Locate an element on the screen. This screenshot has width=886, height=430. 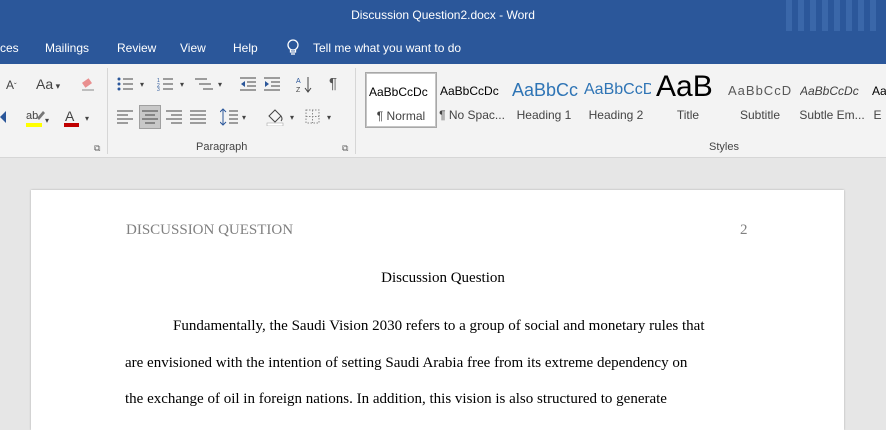
align-left-icon is located at coordinates (125, 119).